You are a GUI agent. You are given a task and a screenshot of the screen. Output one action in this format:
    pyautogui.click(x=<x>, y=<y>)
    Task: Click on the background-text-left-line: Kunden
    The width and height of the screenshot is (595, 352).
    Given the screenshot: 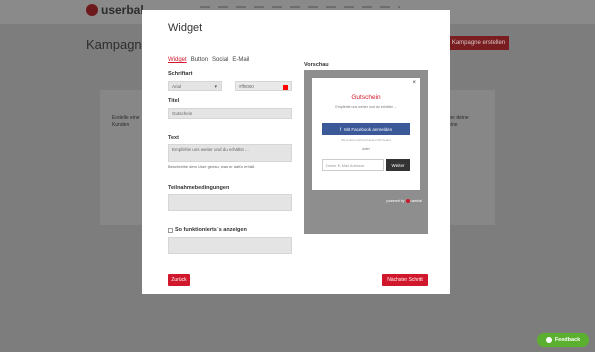 What is the action you would take?
    pyautogui.click(x=121, y=125)
    